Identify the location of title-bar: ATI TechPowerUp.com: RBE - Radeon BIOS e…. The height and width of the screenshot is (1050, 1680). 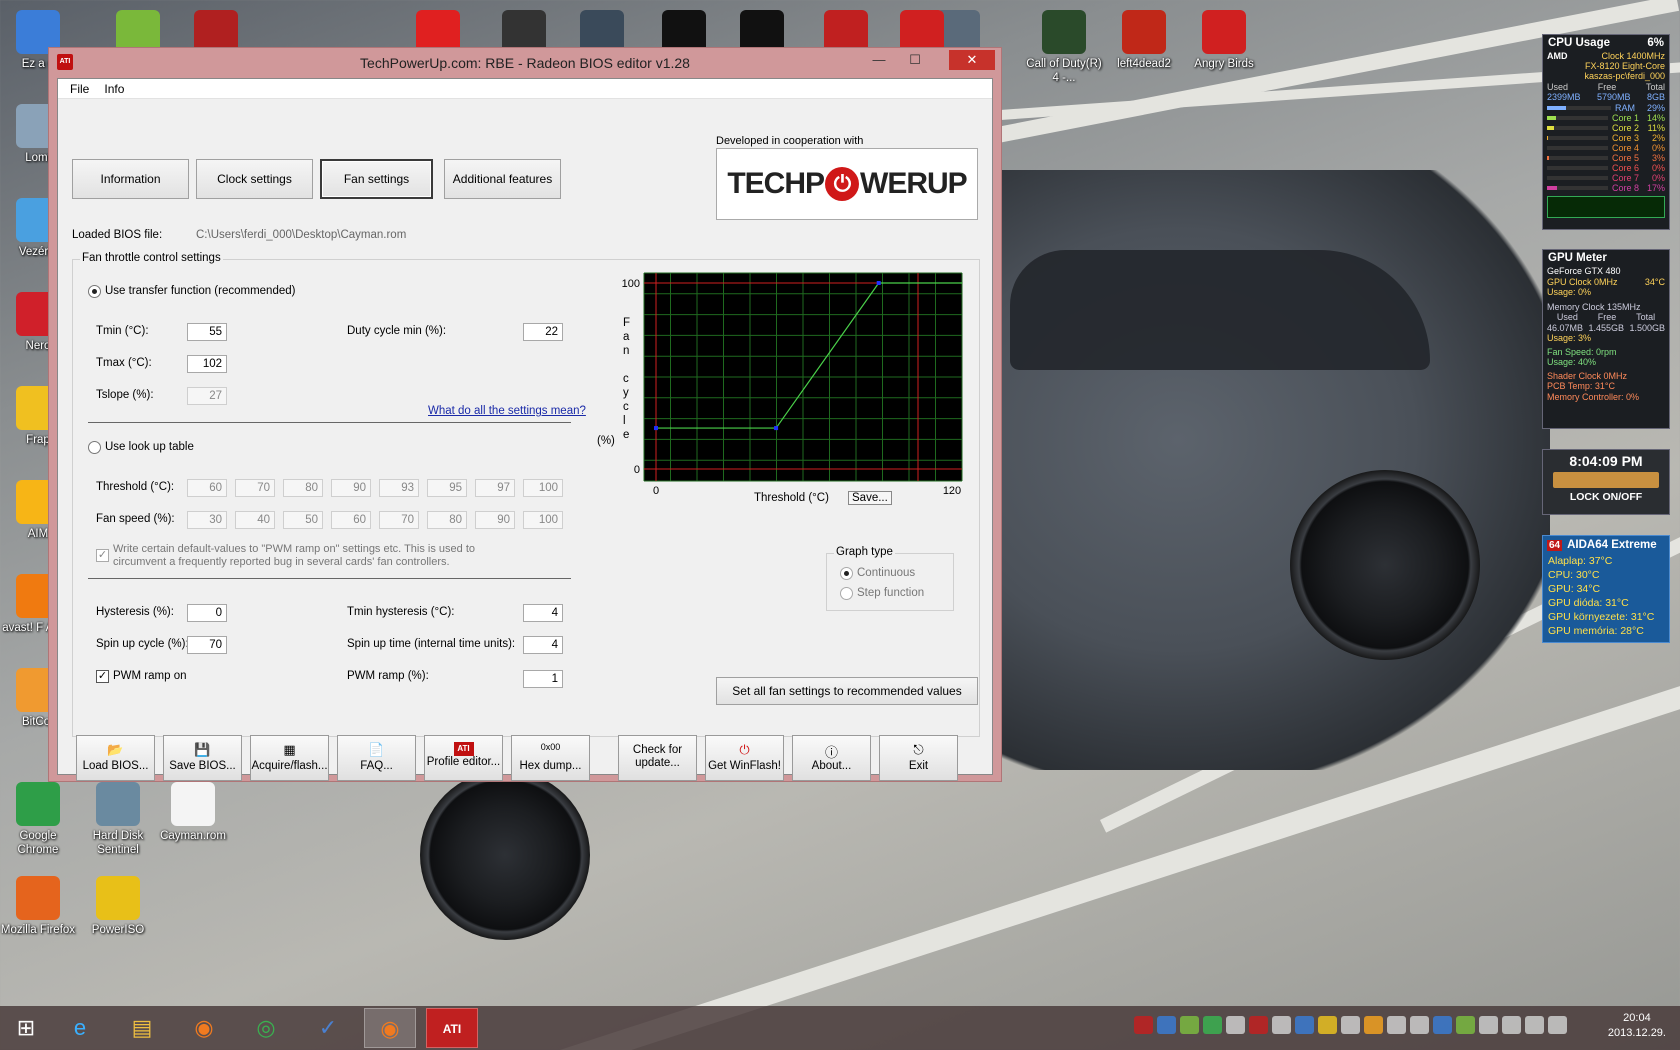
(525, 63).